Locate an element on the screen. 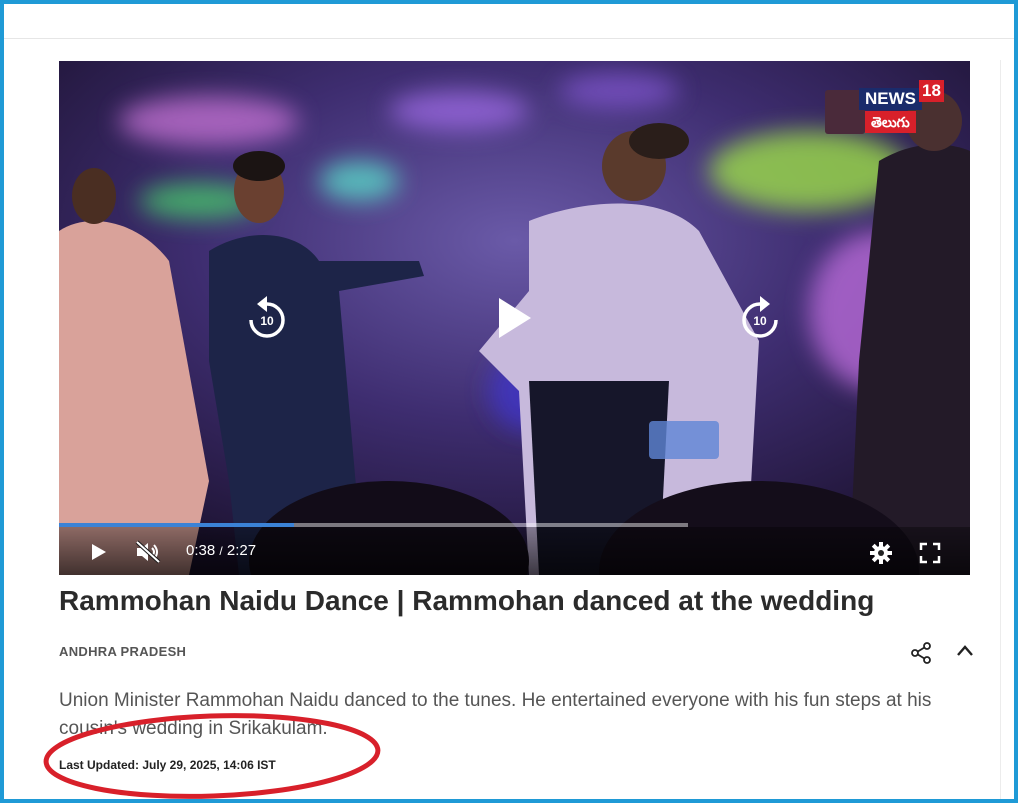 The image size is (1018, 803). current-time: 0:38 is located at coordinates (201, 550).